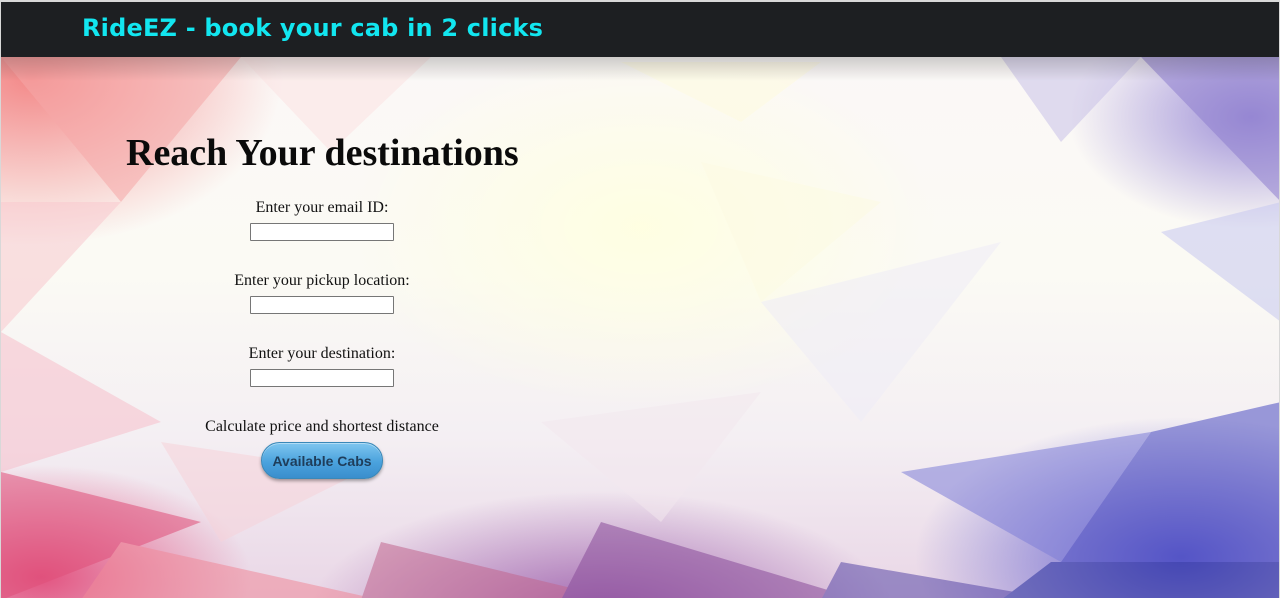  I want to click on destination-input, so click(322, 378).